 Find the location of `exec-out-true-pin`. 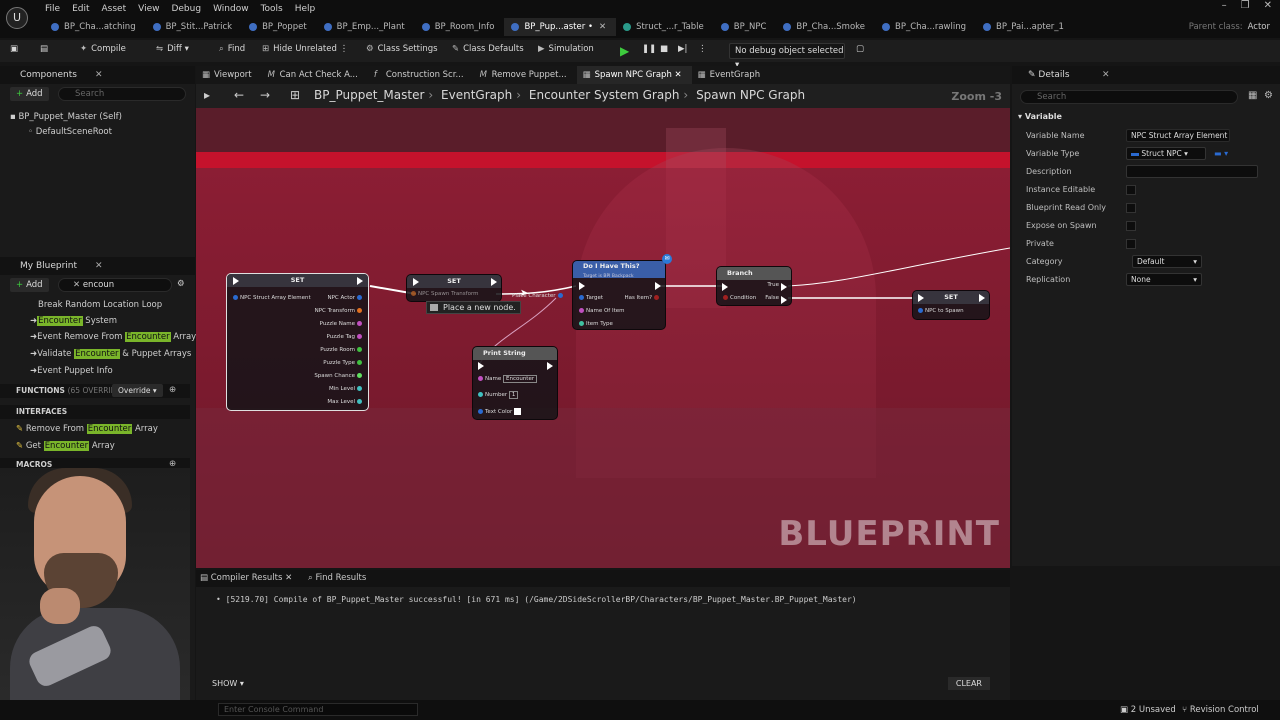

exec-out-true-pin is located at coordinates (784, 287).